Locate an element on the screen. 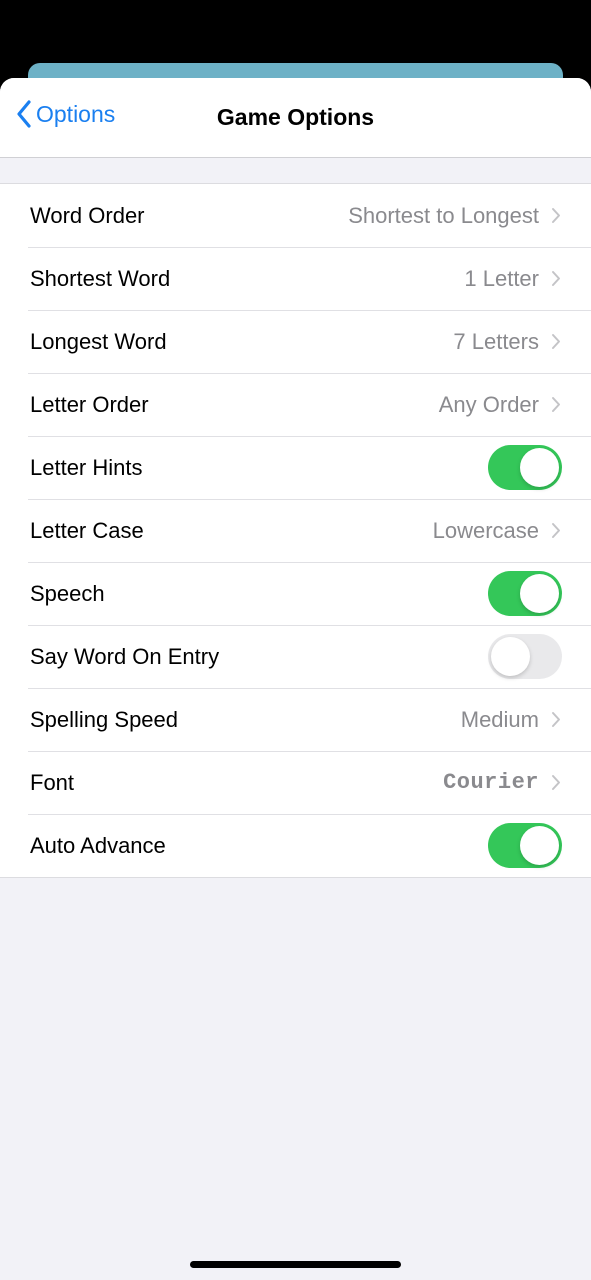 This screenshot has height=1280, width=591. setting-label: Word Order is located at coordinates (87, 215).